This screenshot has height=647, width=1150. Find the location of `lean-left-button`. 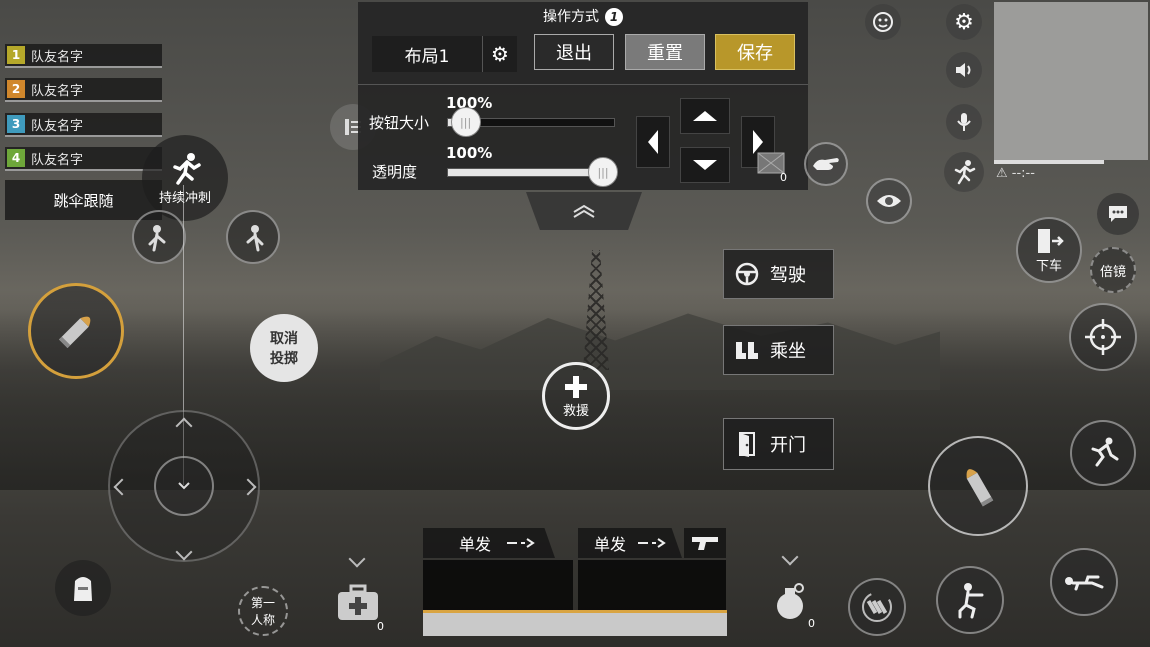

lean-left-button is located at coordinates (159, 237).